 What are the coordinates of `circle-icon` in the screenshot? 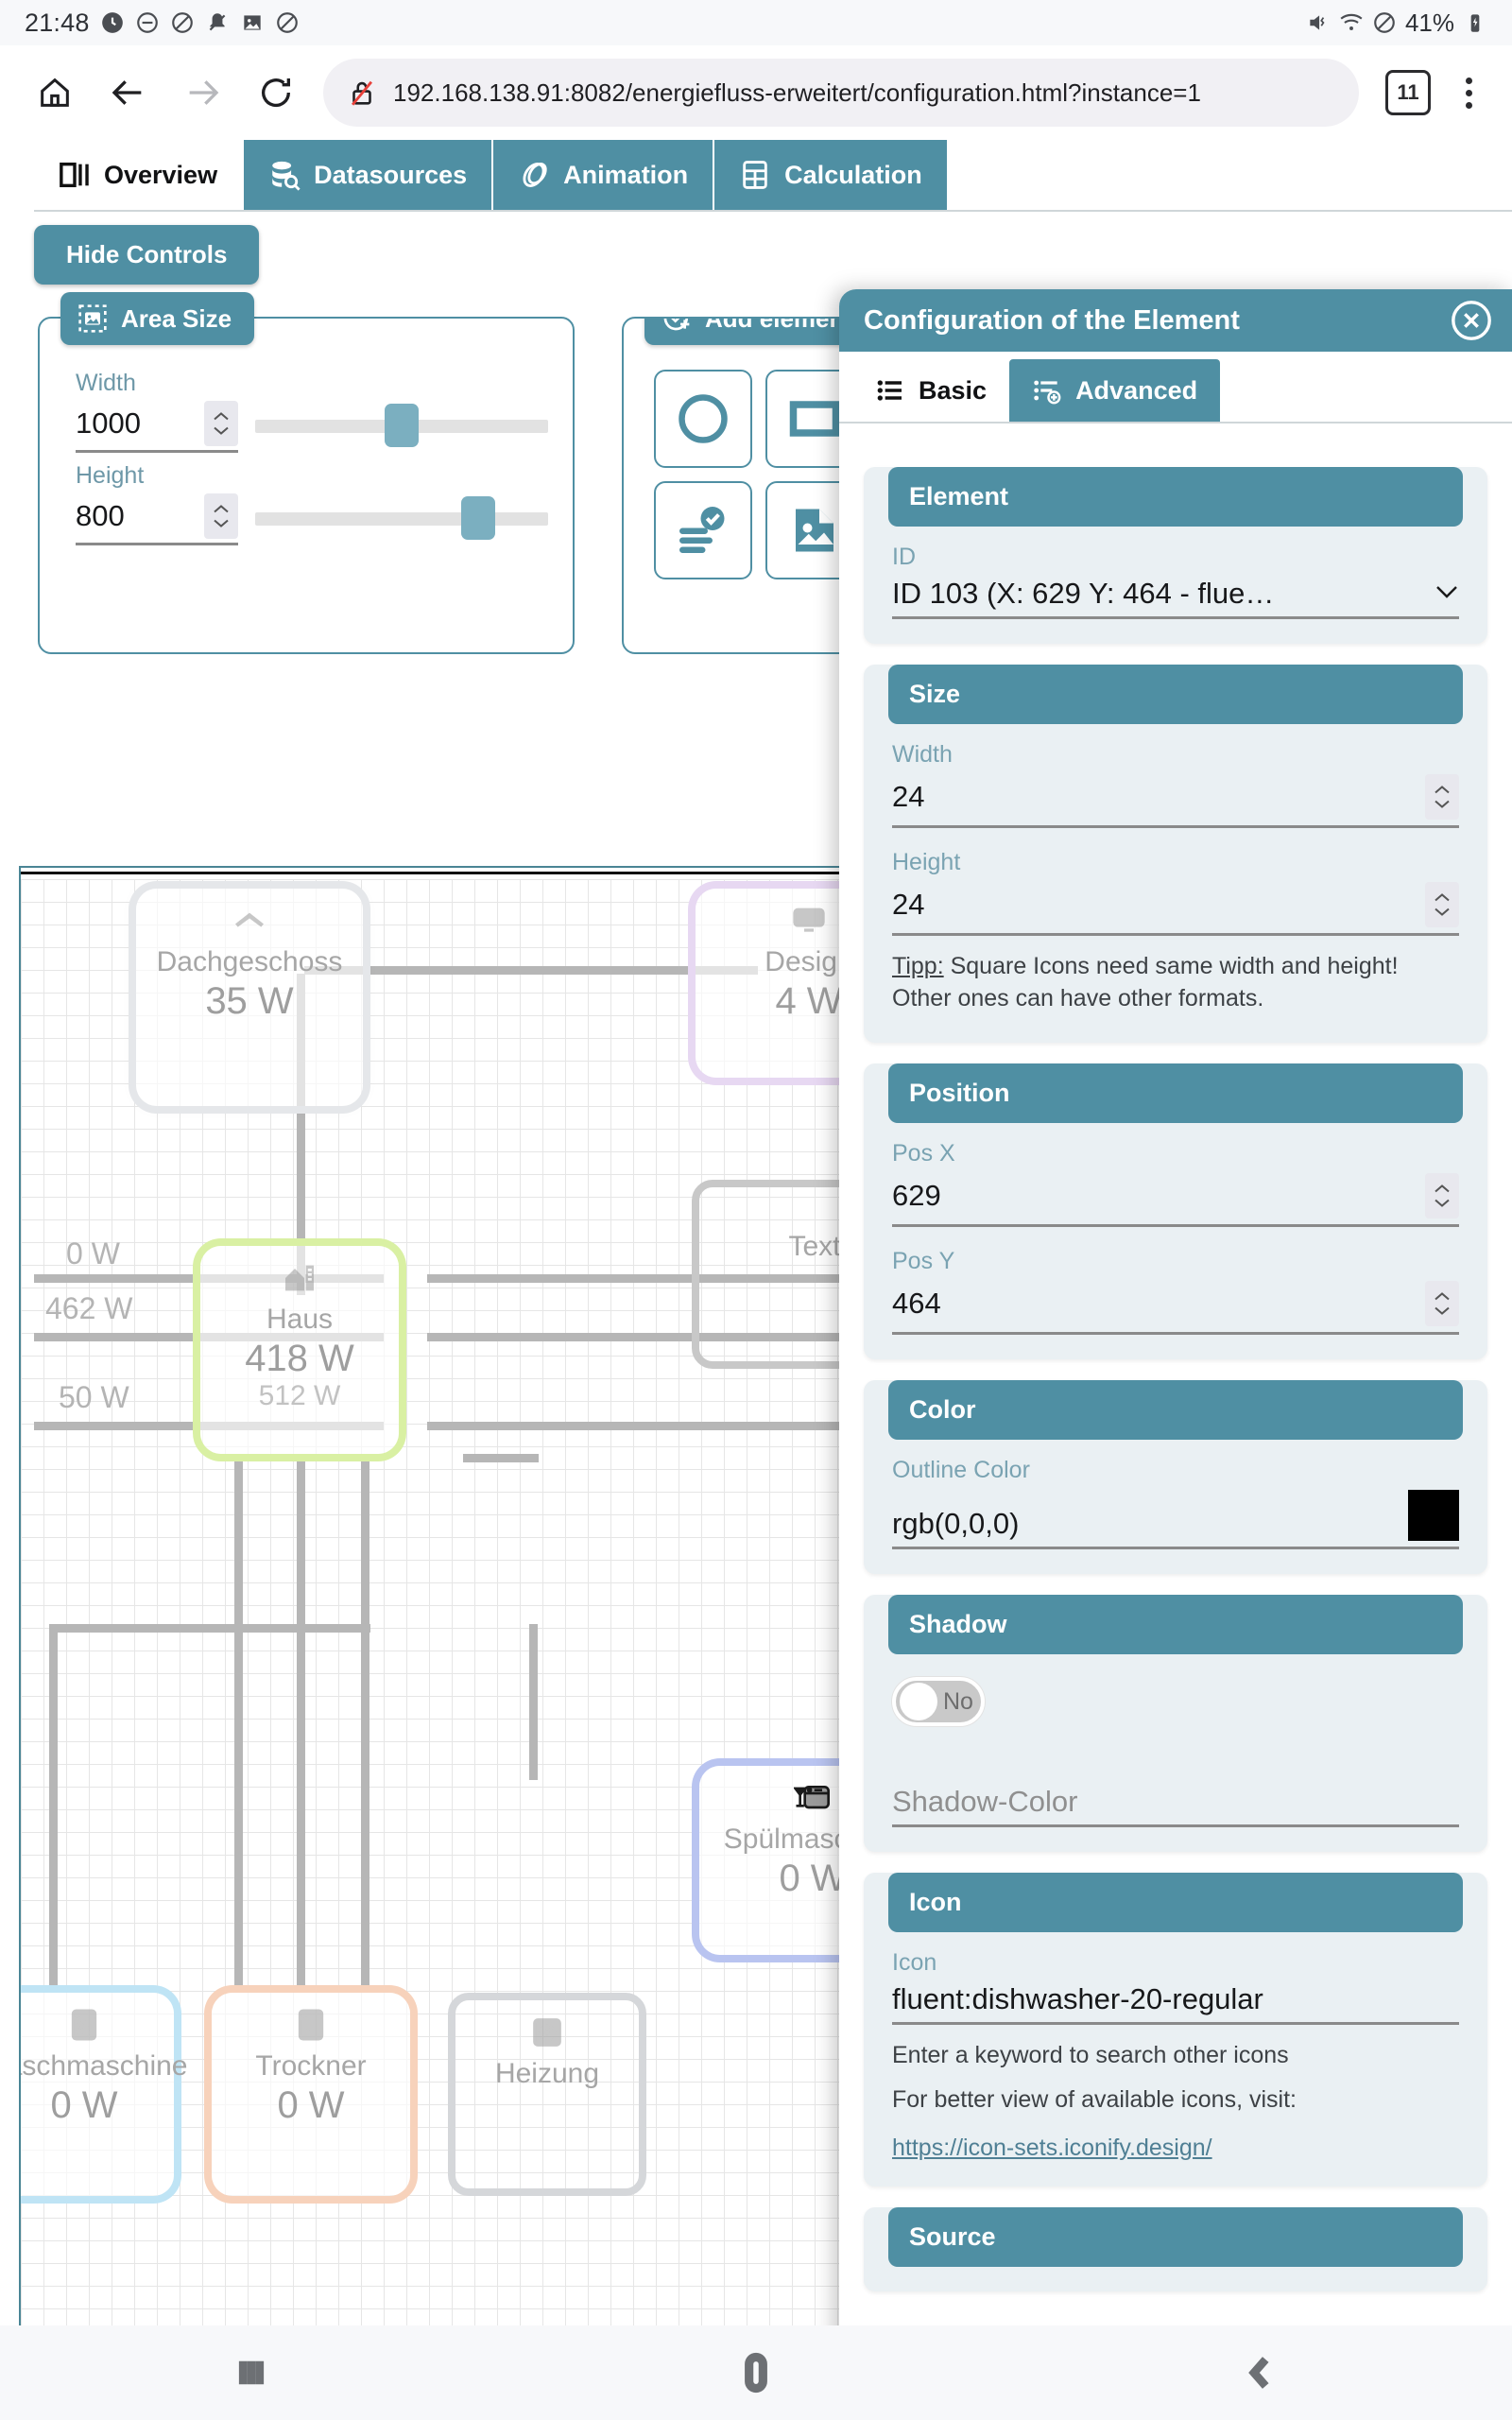 It's located at (703, 418).